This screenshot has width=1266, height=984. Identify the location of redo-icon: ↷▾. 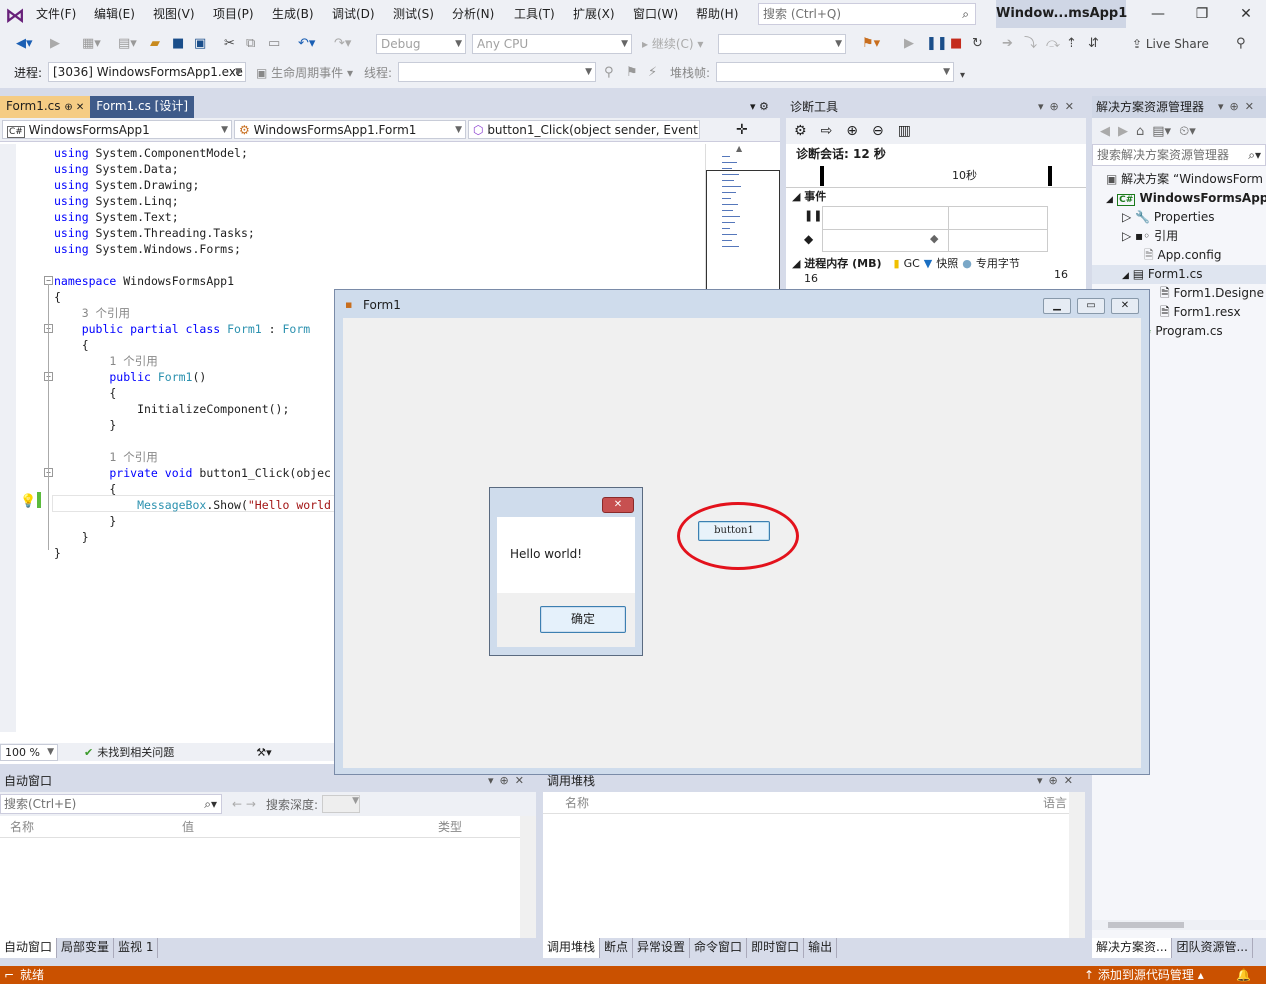
(342, 44).